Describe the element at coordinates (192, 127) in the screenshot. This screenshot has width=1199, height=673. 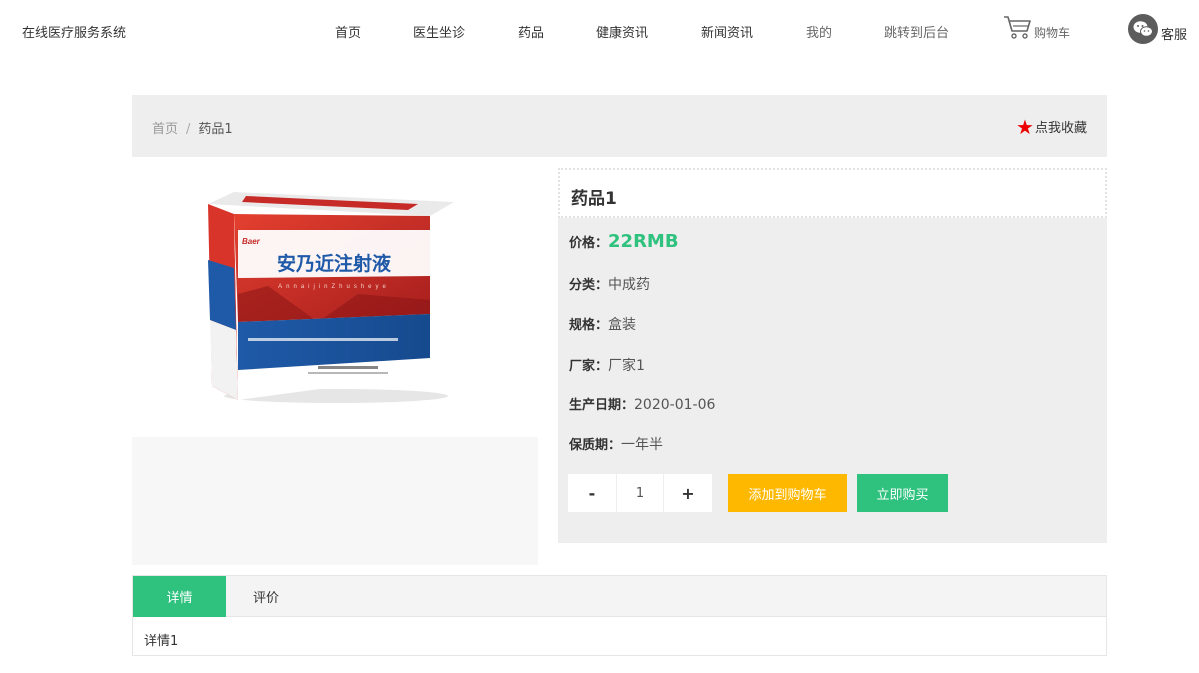
I see `breadcrumb: 首页 / 药品1` at that location.